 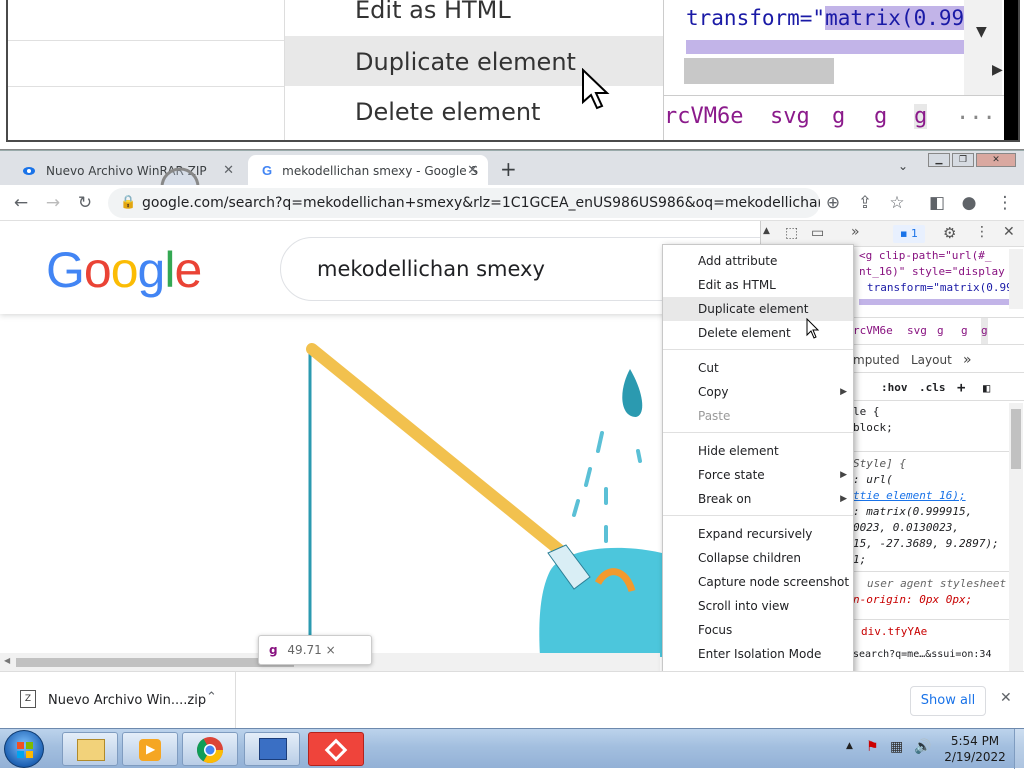 I want to click on media-player-icon: ▶, so click(x=150, y=750).